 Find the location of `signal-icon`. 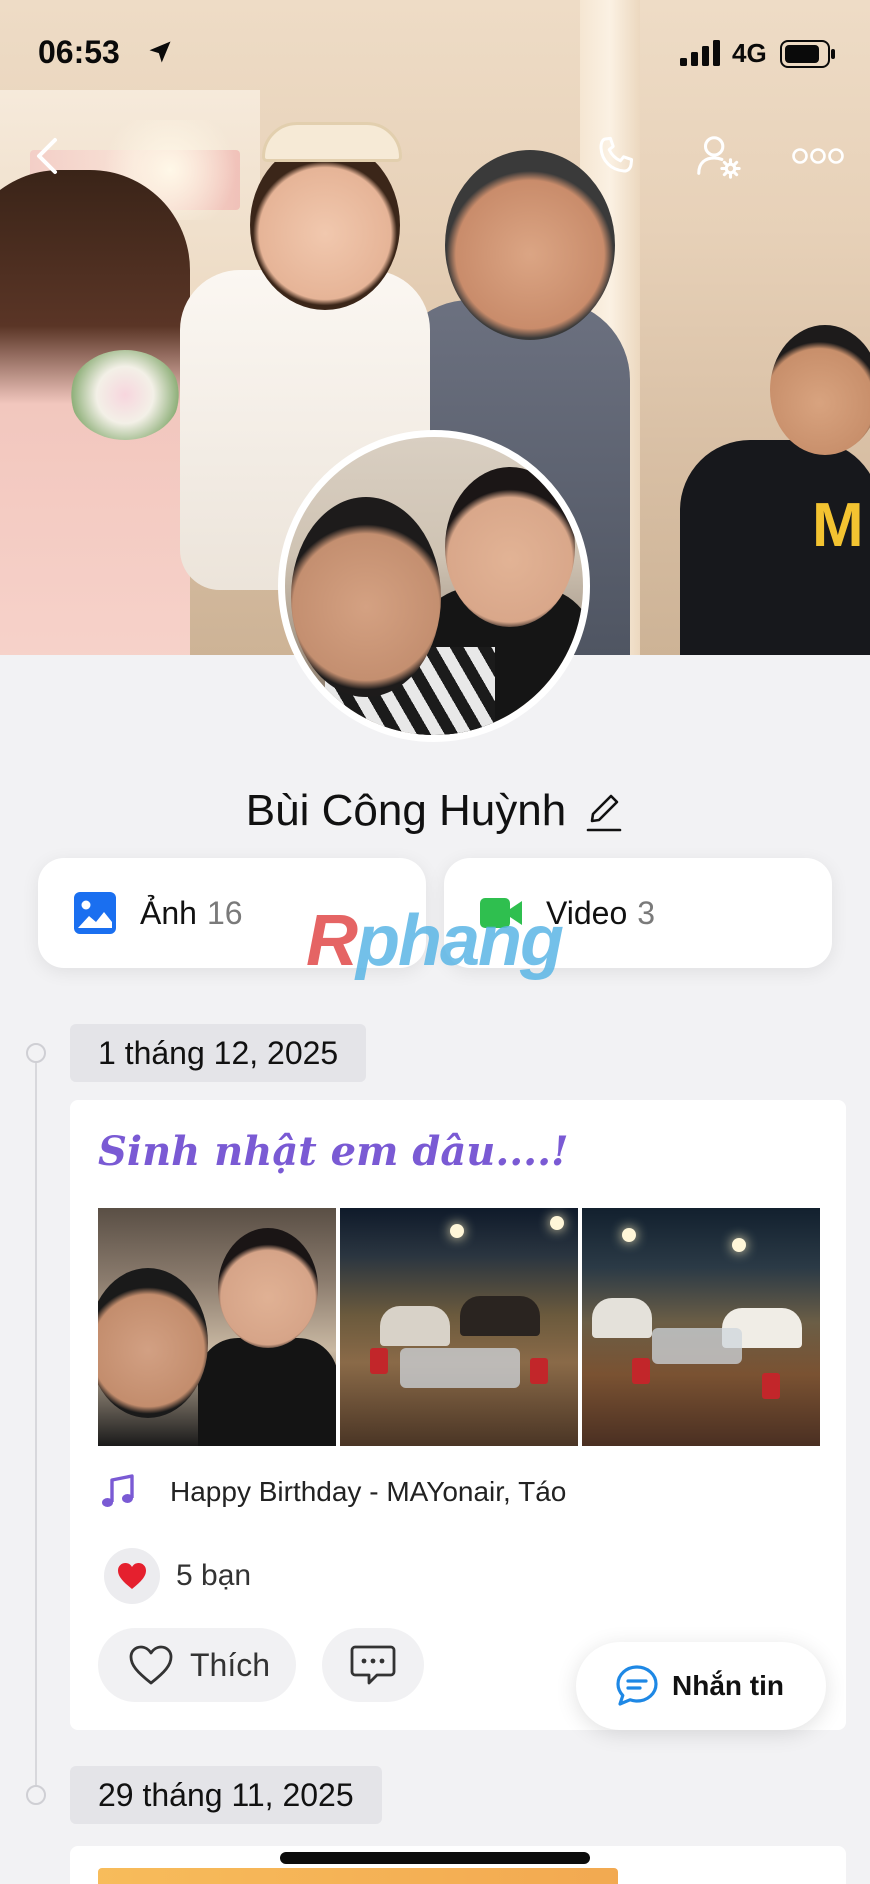

signal-icon is located at coordinates (700, 53).